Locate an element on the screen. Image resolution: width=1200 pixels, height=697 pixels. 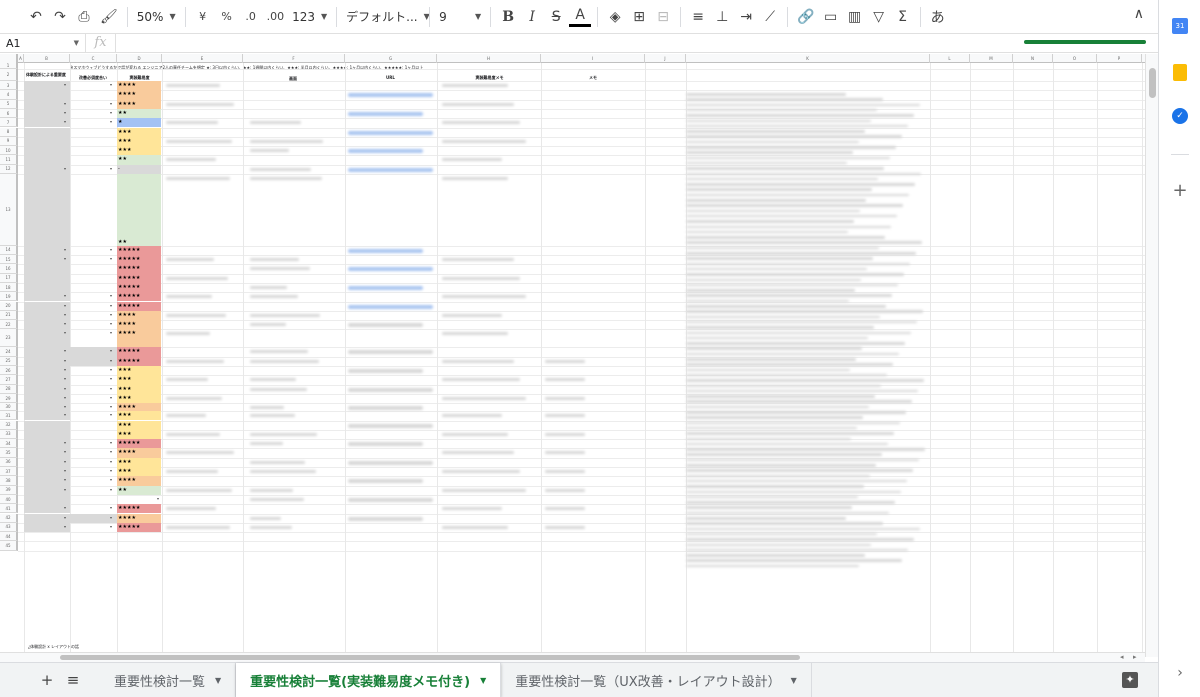
row-header: 4 is located at coordinates (9, 95).